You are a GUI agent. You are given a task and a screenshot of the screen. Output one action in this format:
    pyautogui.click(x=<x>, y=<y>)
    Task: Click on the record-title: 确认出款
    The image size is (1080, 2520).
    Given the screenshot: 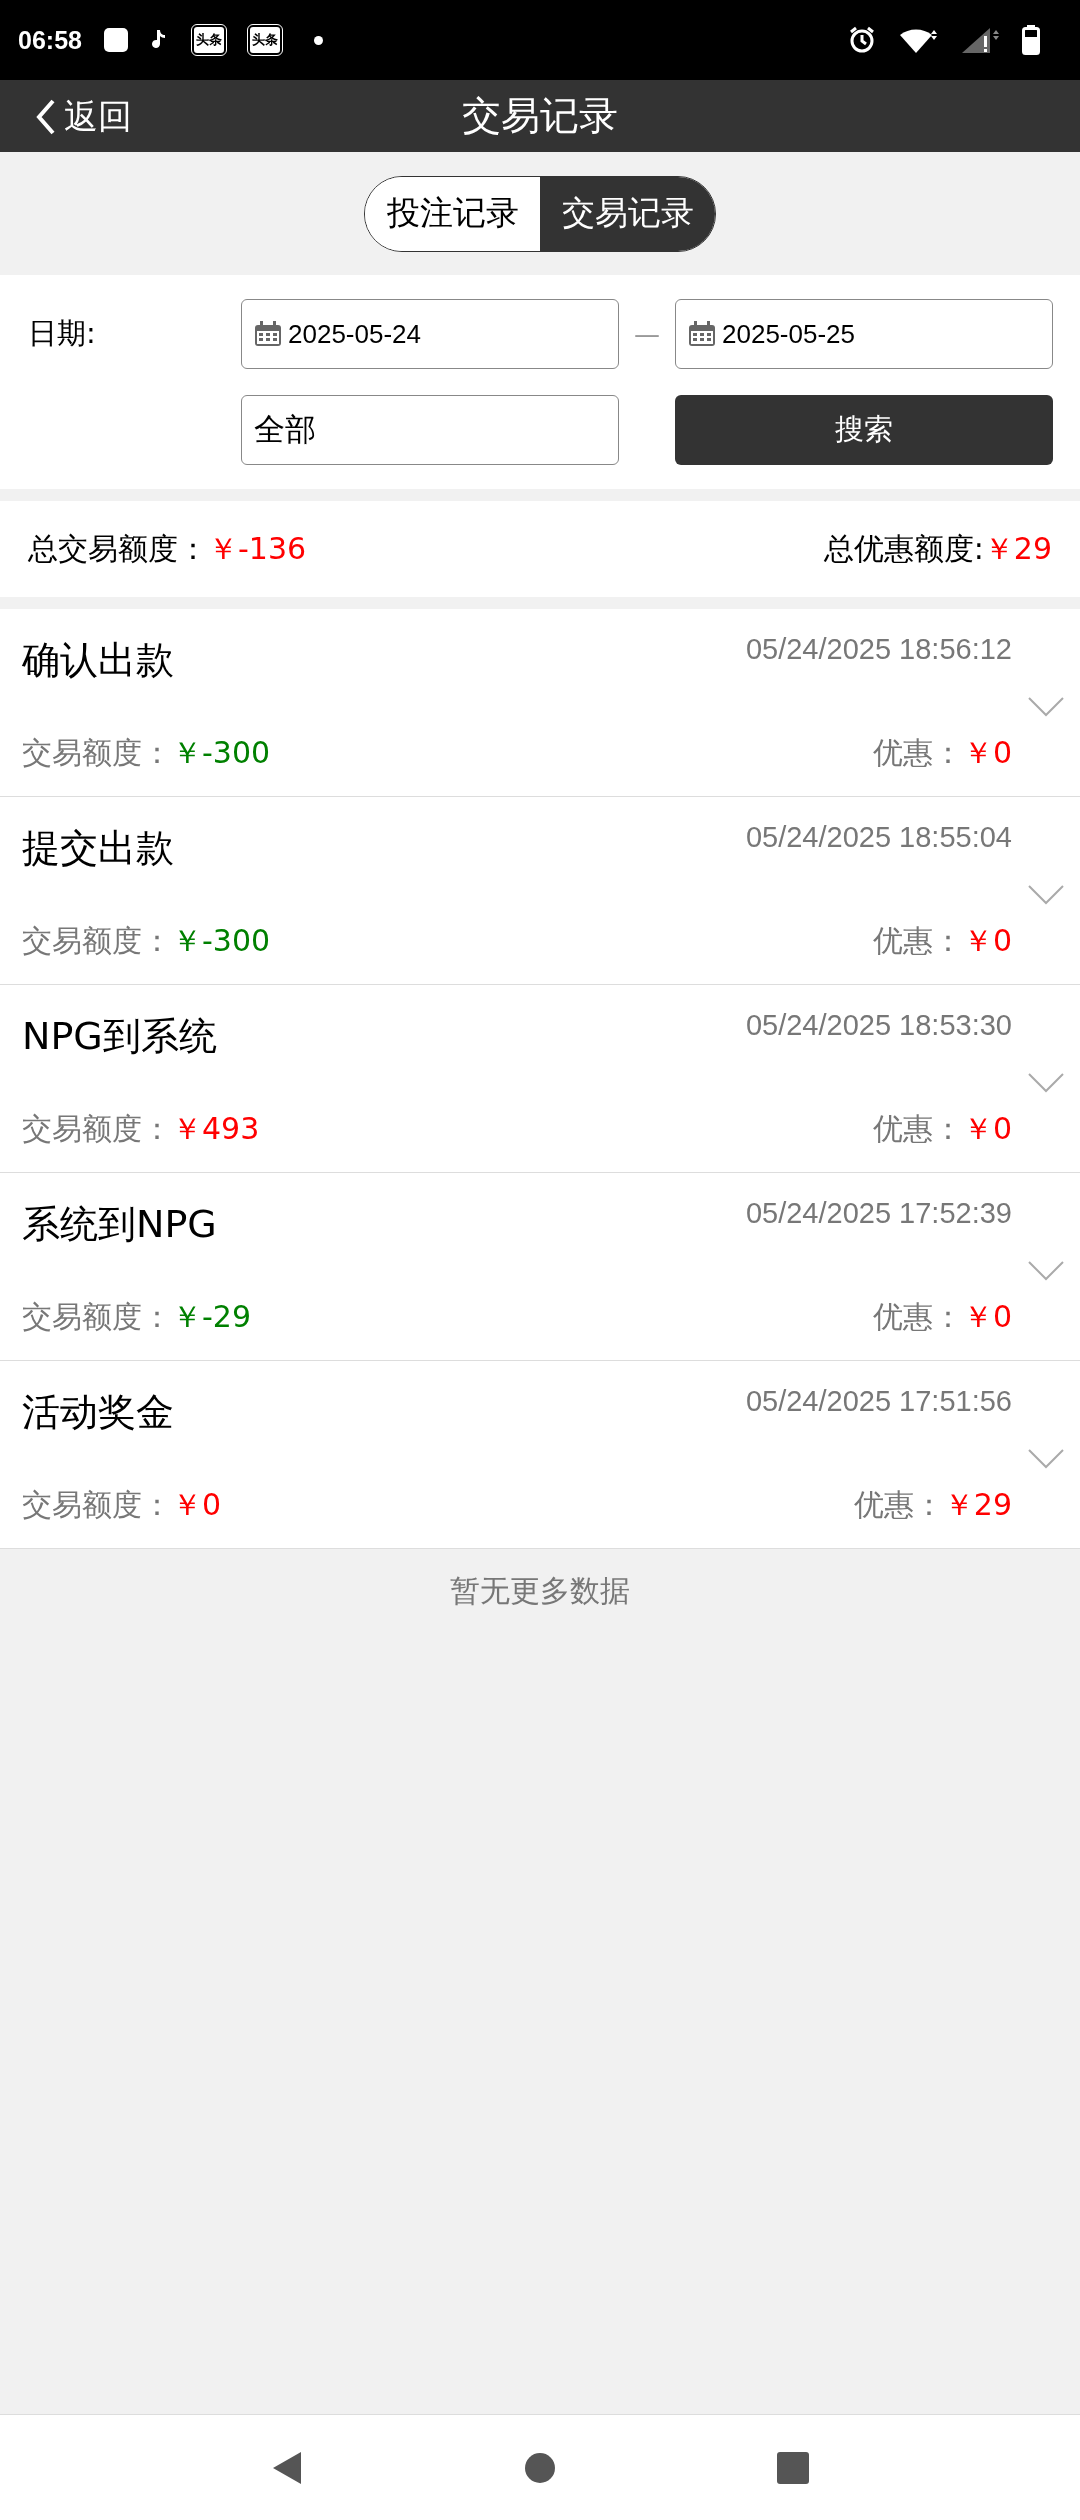 What is the action you would take?
    pyautogui.click(x=98, y=660)
    